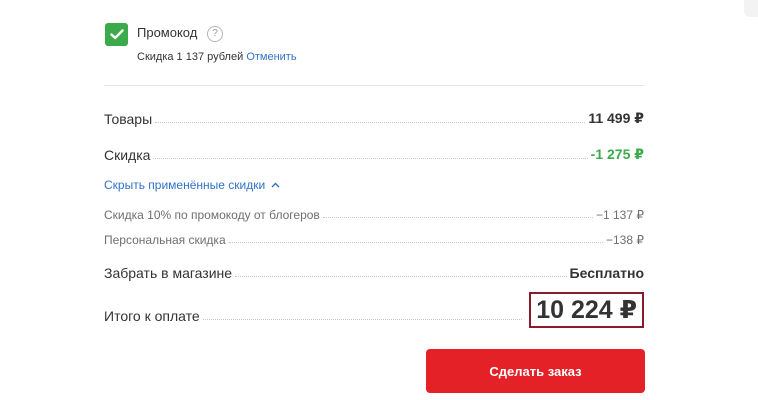 The width and height of the screenshot is (758, 400). What do you see at coordinates (374, 154) in the screenshot?
I see `discount-row: Скидка -1 275 ₽` at bounding box center [374, 154].